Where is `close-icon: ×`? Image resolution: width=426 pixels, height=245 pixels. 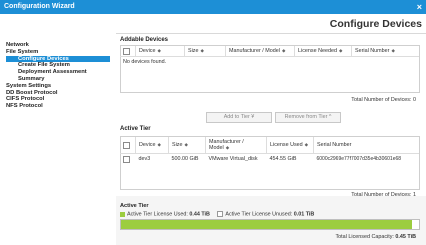
close-icon: × is located at coordinates (417, 7).